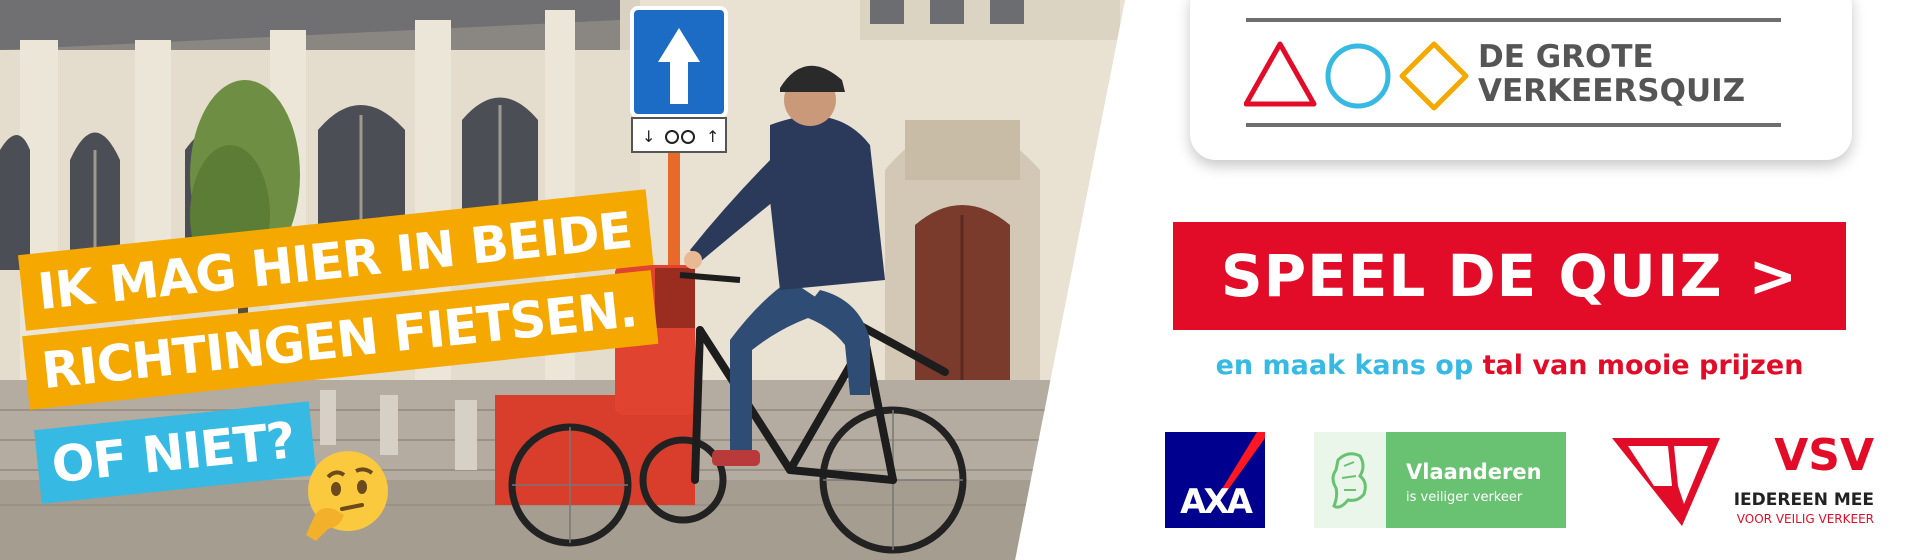  Describe the element at coordinates (1643, 365) in the screenshot. I see `tagline-part-2: tal van mooie prijzen` at that location.